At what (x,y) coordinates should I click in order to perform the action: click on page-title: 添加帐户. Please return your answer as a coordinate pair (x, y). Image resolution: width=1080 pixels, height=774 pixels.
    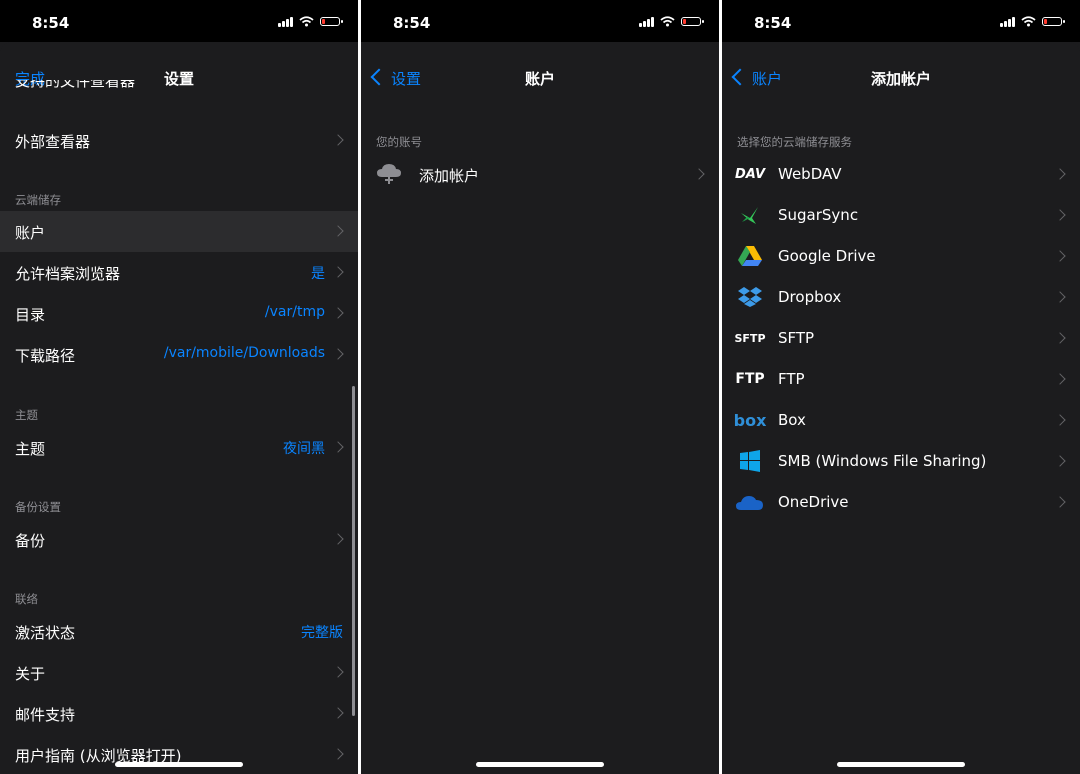
    Looking at the image, I should click on (900, 79).